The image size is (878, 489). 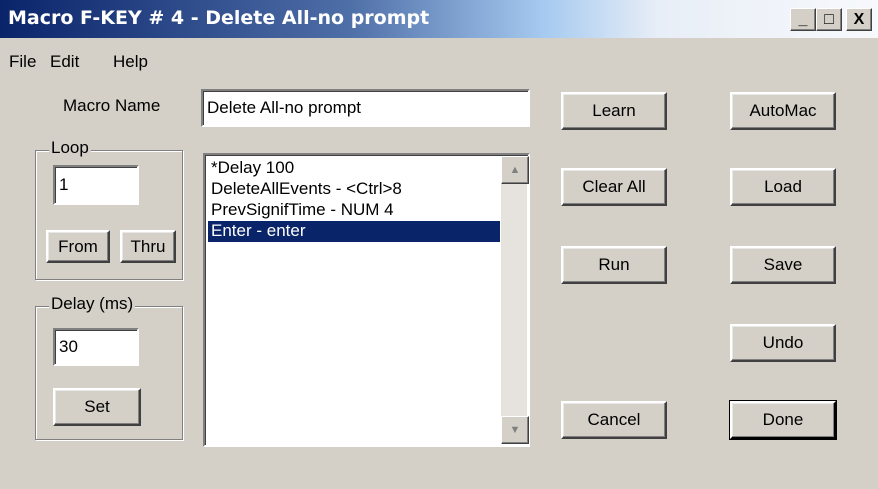 What do you see at coordinates (783, 187) in the screenshot?
I see `load-button: Load` at bounding box center [783, 187].